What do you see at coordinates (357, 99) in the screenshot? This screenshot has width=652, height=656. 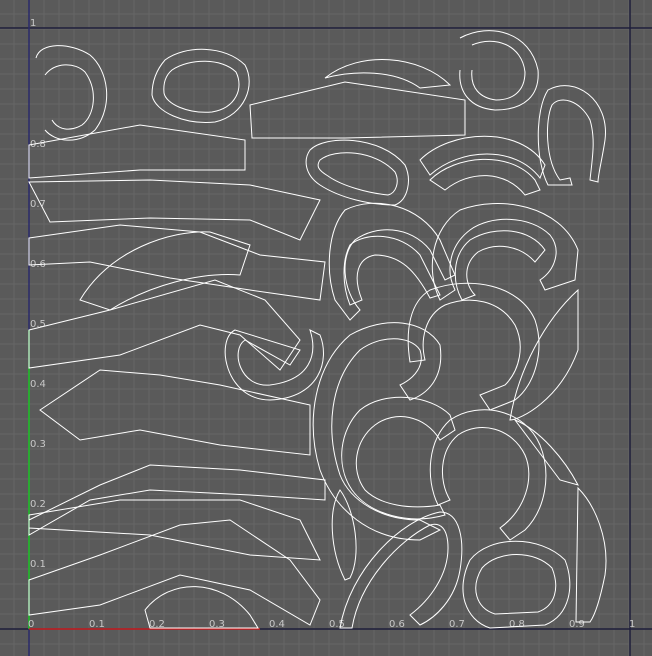 I see `uv-shell-strip-top` at bounding box center [357, 99].